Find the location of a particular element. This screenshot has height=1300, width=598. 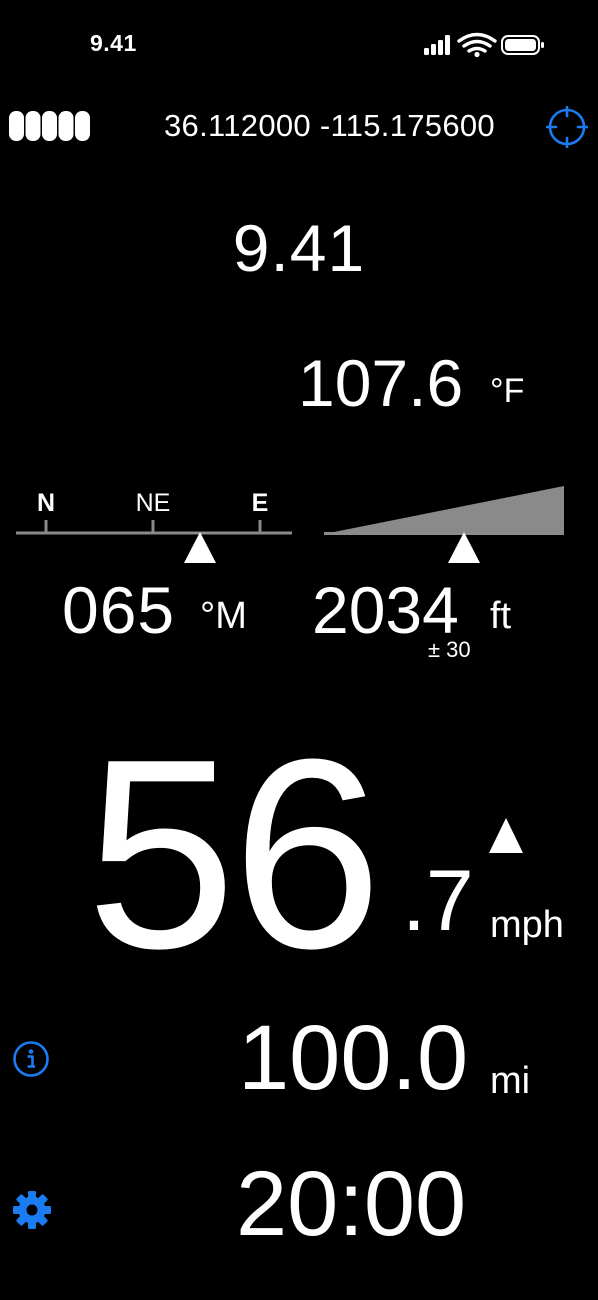

timer-value: 20:00 is located at coordinates (351, 1204).